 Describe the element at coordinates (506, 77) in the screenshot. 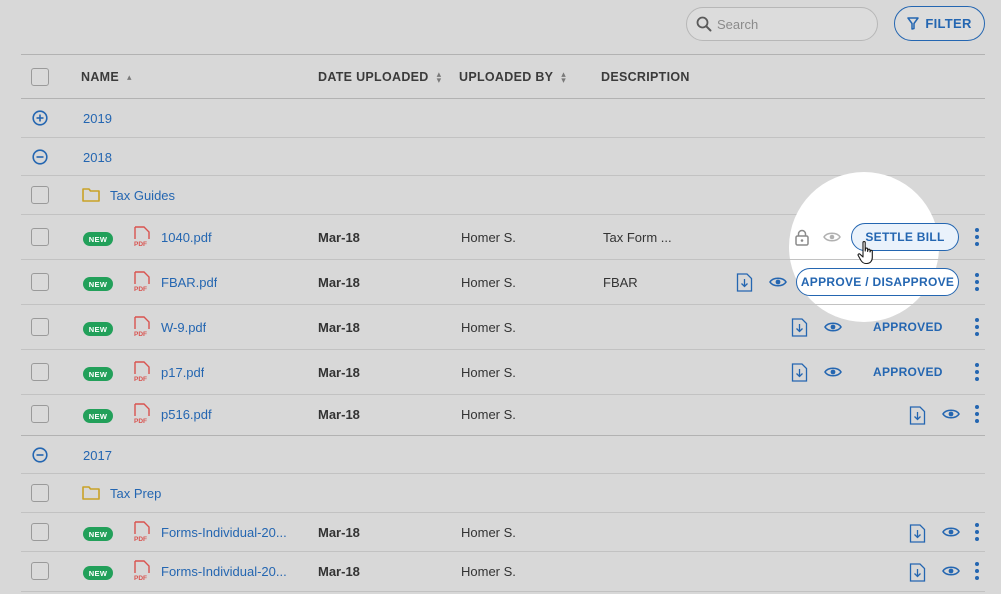

I see `col-uploader-label: UPLOADED BY` at that location.